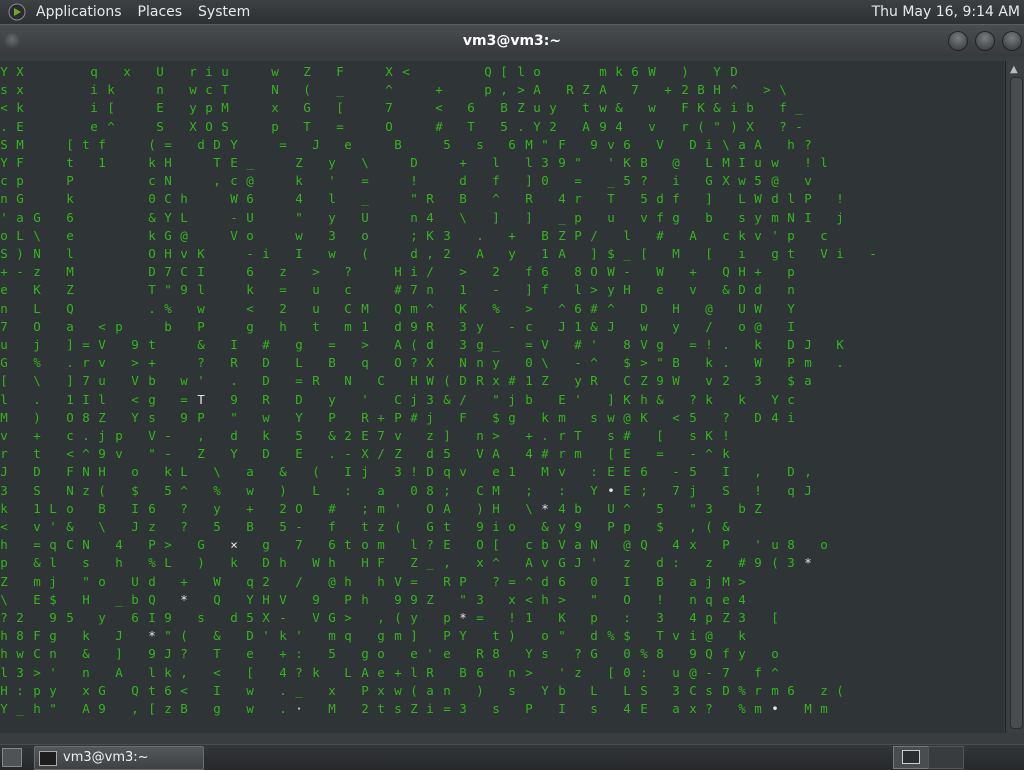 The height and width of the screenshot is (770, 1024). I want to click on maximize-button, so click(985, 41).